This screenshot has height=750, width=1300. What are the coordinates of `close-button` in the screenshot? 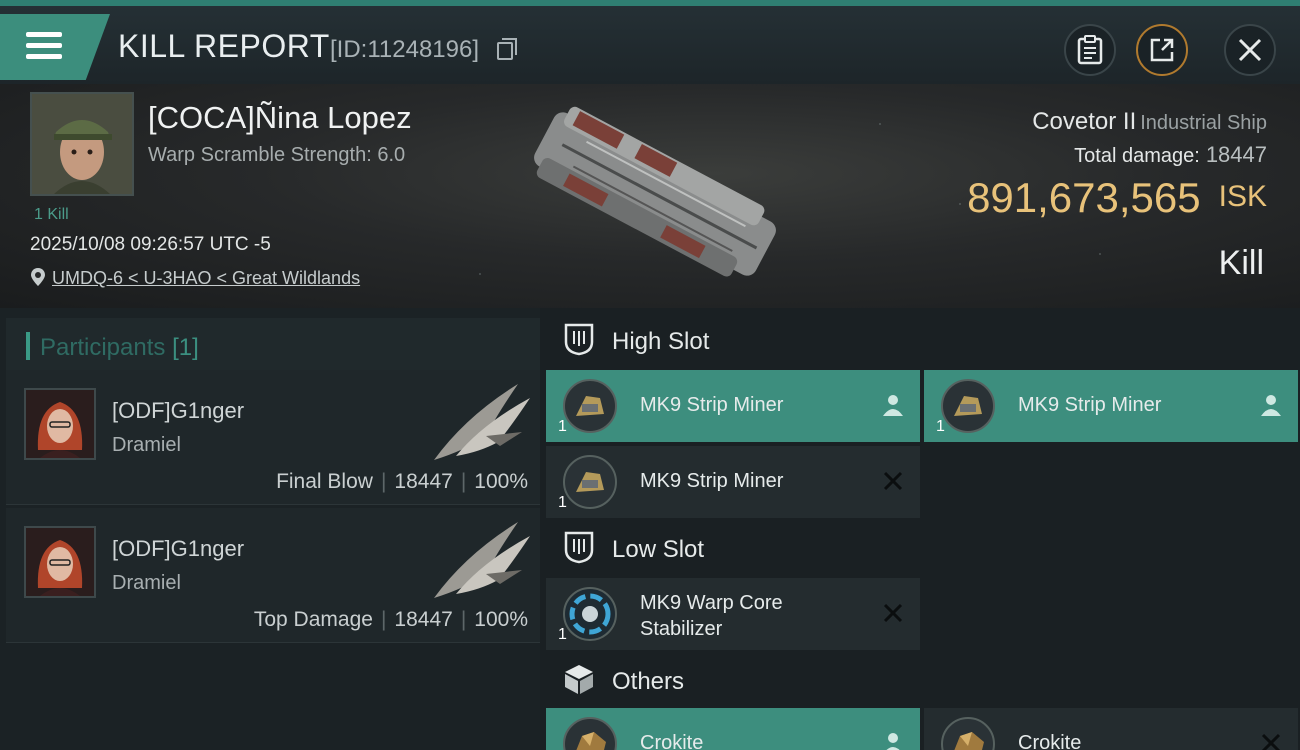 It's located at (1250, 50).